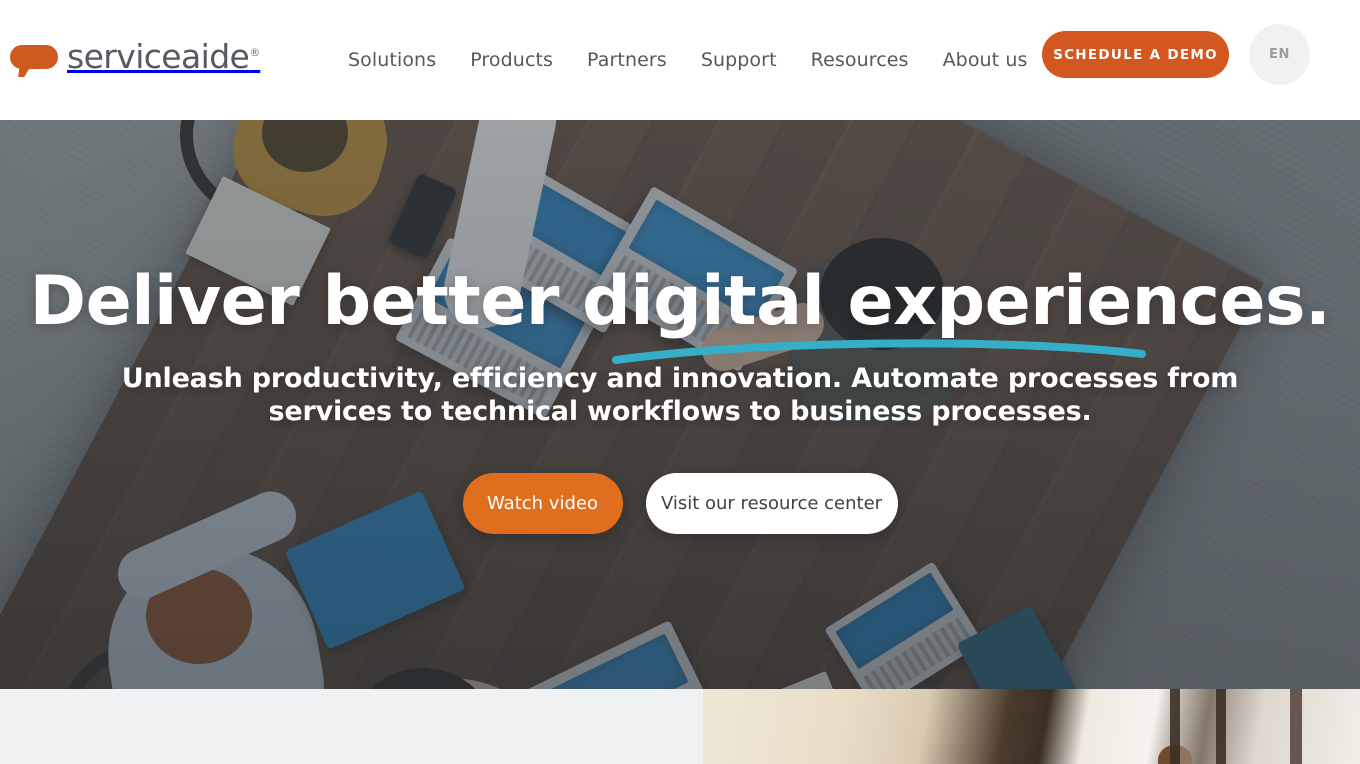 The height and width of the screenshot is (764, 1360). What do you see at coordinates (1135, 54) in the screenshot?
I see `schedule-demo-button: SCHEDULE A DEMO` at bounding box center [1135, 54].